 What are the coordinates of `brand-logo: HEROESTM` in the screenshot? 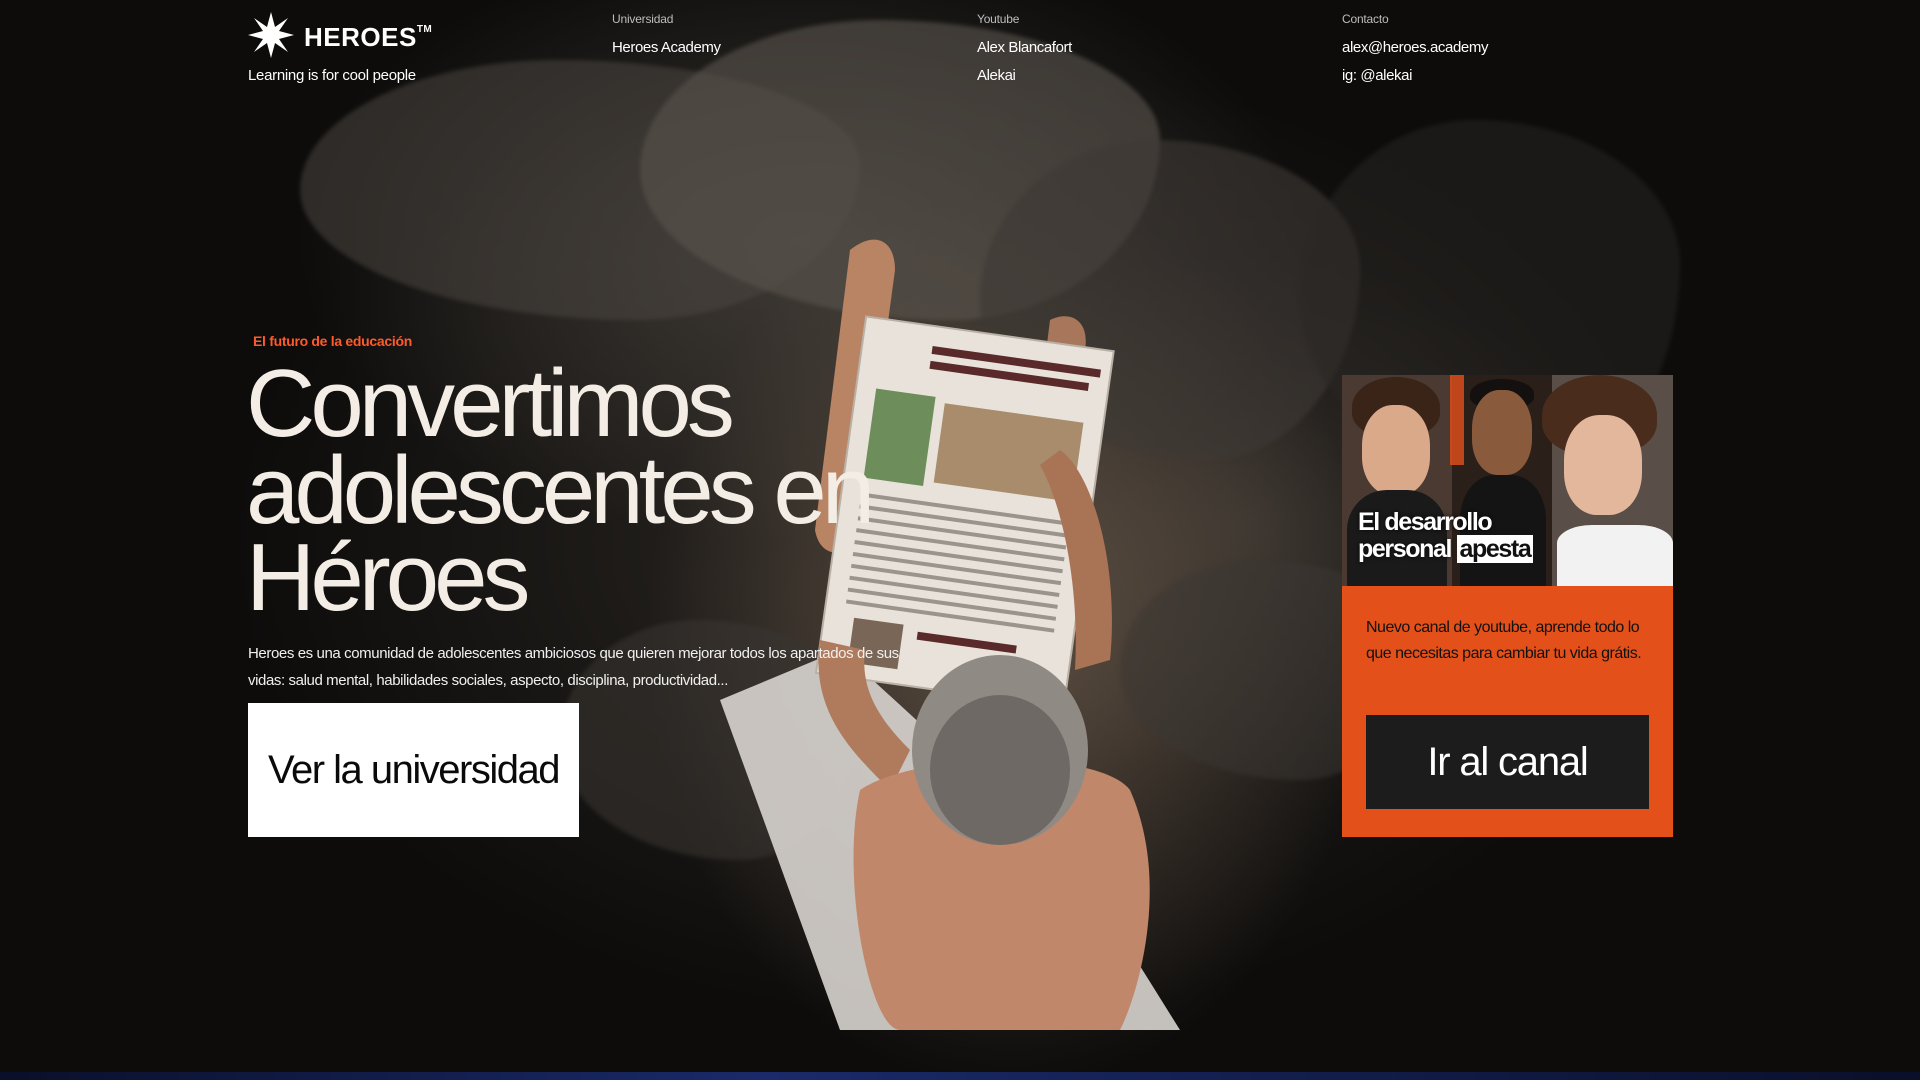 It's located at (340, 37).